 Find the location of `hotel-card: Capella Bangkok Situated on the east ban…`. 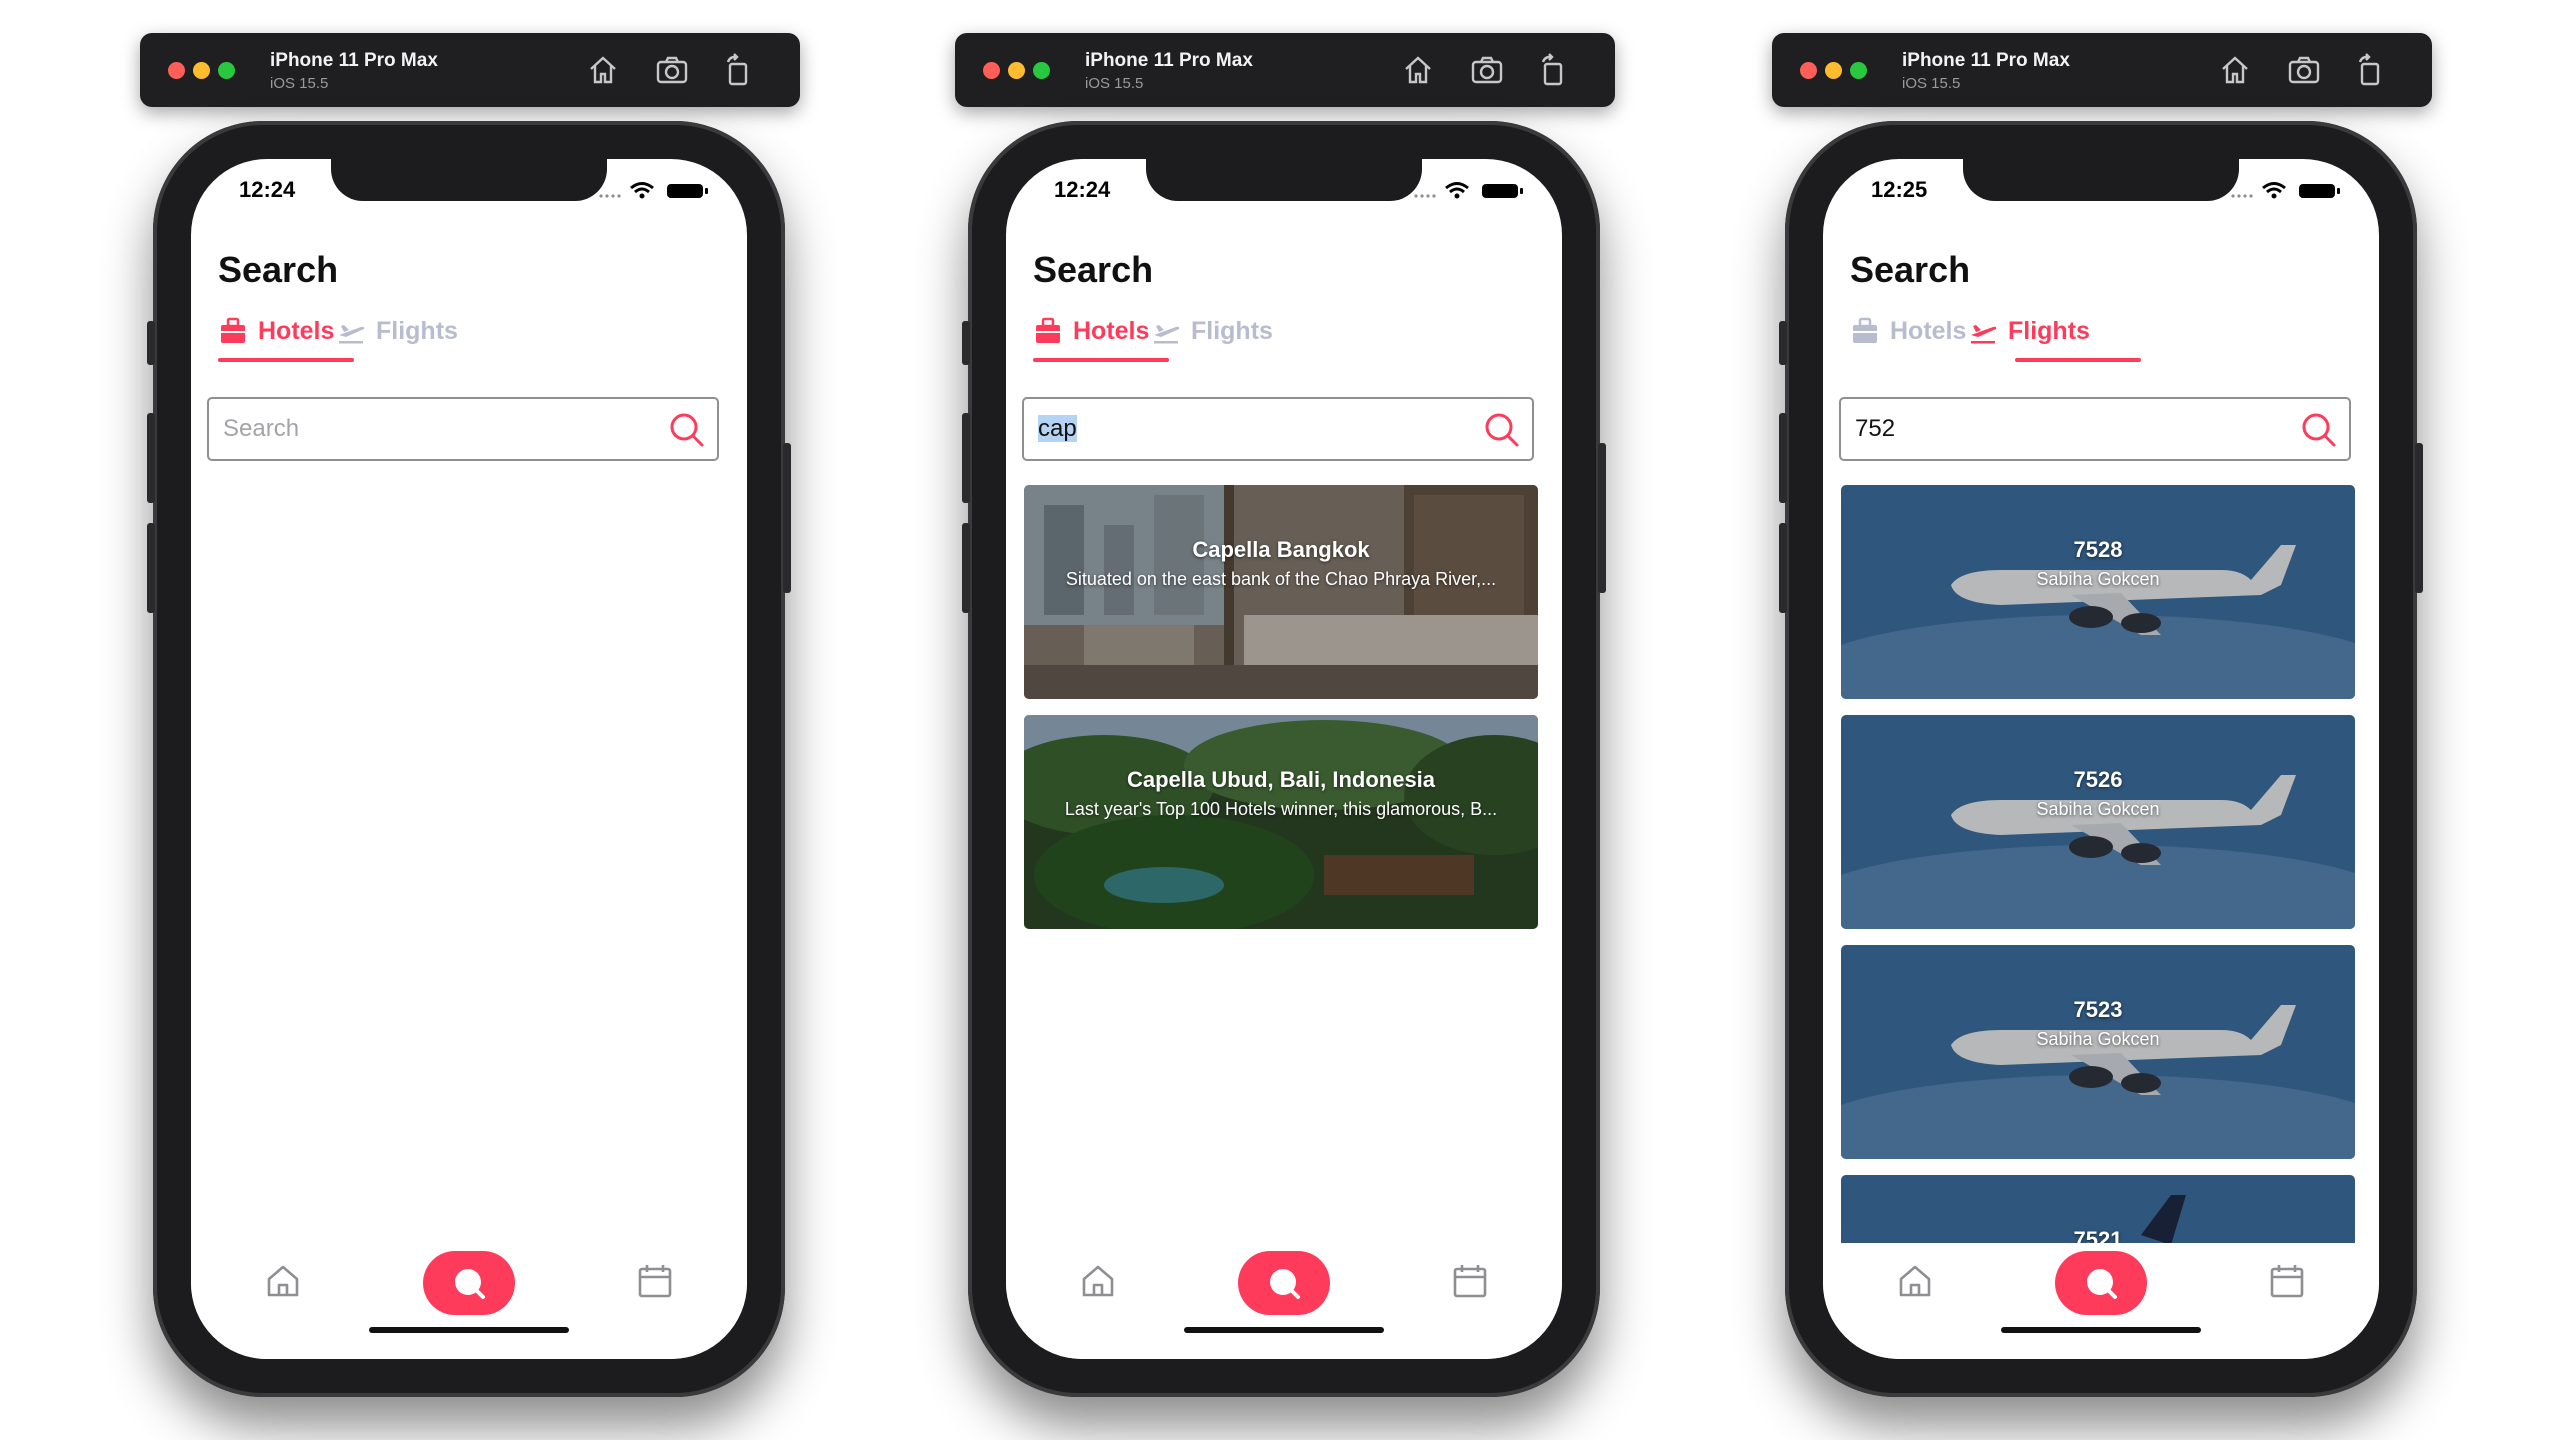

hotel-card: Capella Bangkok Situated on the east ban… is located at coordinates (1281, 592).